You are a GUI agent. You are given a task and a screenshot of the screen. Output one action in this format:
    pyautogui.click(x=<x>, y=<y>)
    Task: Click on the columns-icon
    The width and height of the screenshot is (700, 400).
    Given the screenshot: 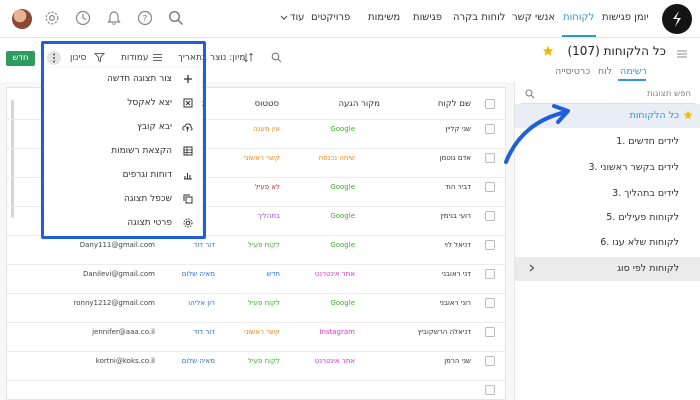 What is the action you would take?
    pyautogui.click(x=157, y=57)
    